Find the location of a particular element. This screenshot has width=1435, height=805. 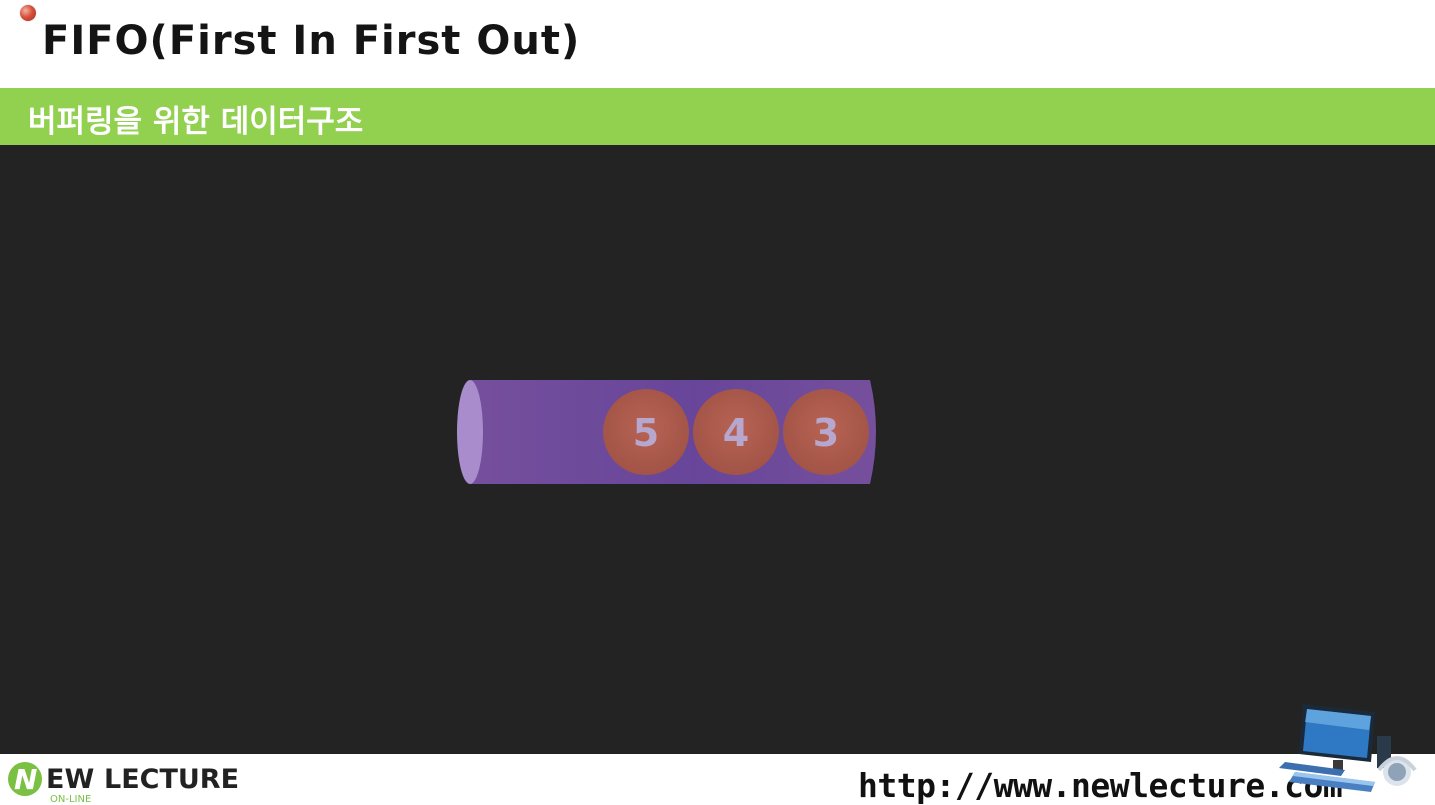

slide-subtitle: 버퍼링을 위한 데이터구조 is located at coordinates (196, 122).